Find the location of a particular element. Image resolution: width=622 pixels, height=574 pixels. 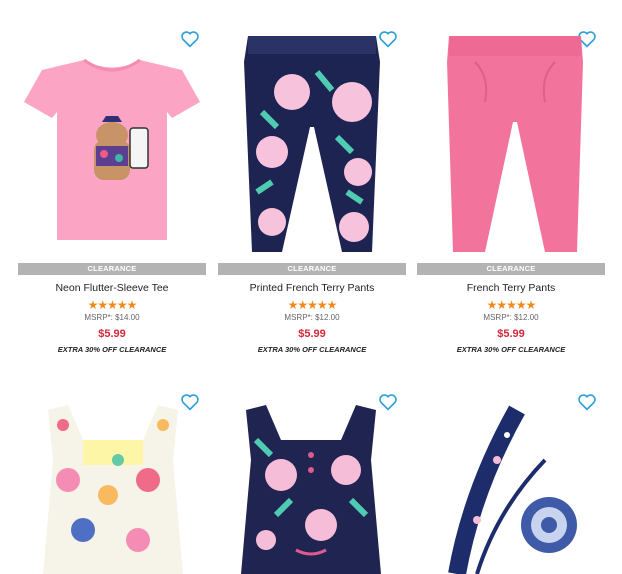

product-name: French Terry Pants is located at coordinates (511, 288).